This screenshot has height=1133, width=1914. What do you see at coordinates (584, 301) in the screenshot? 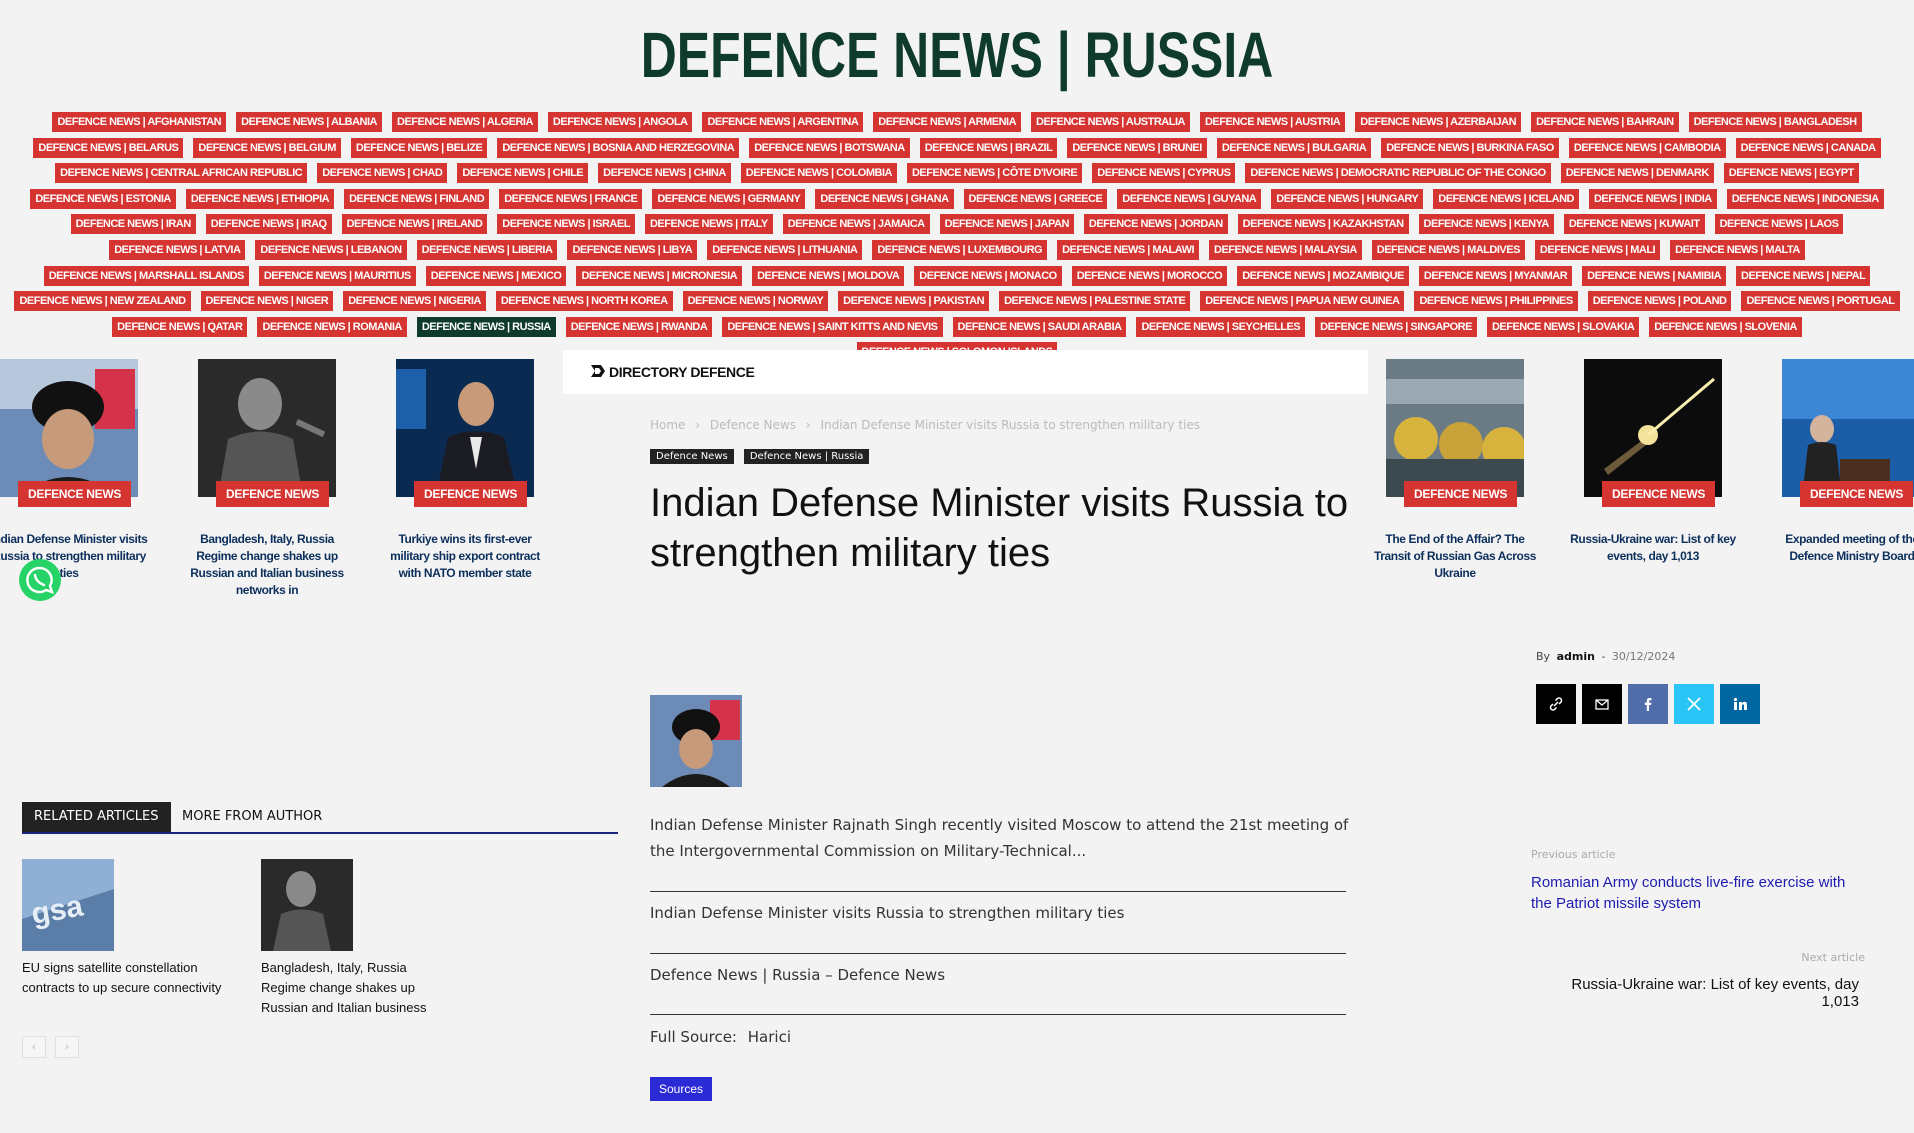
I see `country-nav-link: DEFENCE NEWS | NORTH KOREA` at bounding box center [584, 301].